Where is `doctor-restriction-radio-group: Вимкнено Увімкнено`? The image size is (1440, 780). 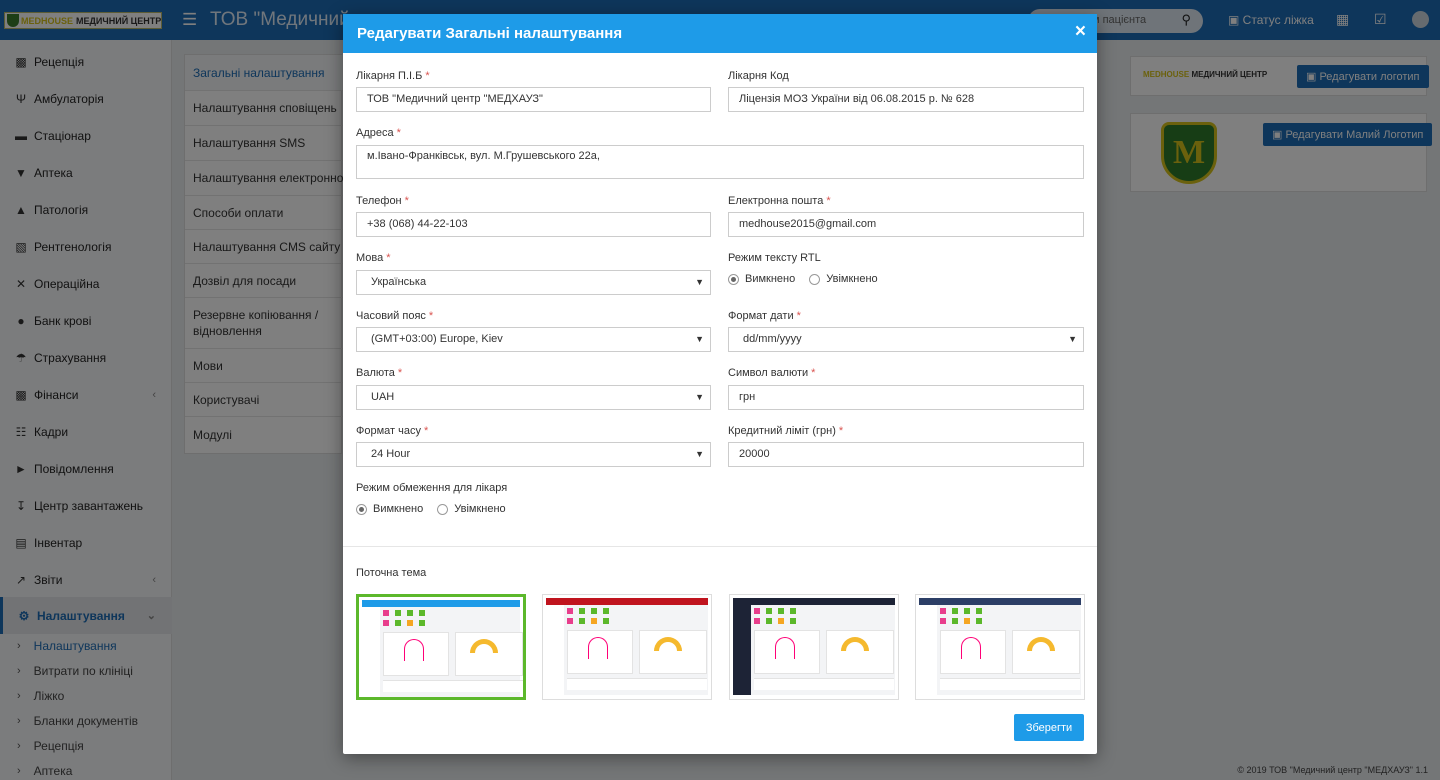 doctor-restriction-radio-group: Вимкнено Увімкнено is located at coordinates (438, 509).